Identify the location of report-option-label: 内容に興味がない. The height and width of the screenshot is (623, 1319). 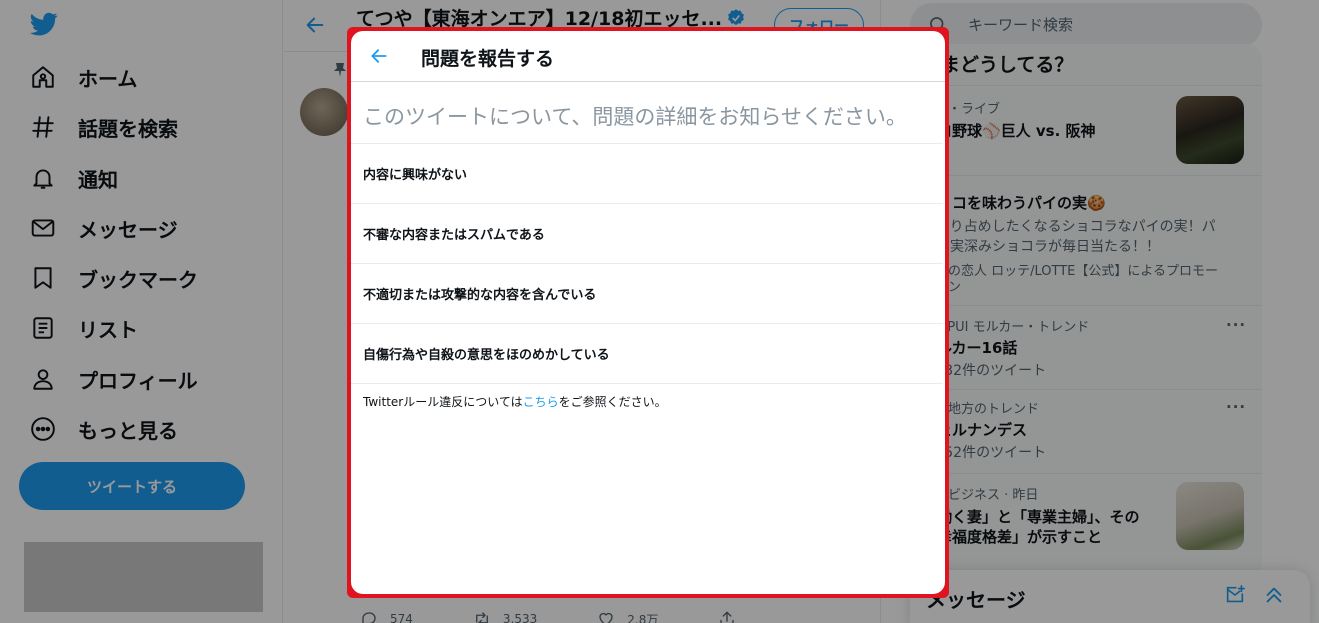
(415, 175).